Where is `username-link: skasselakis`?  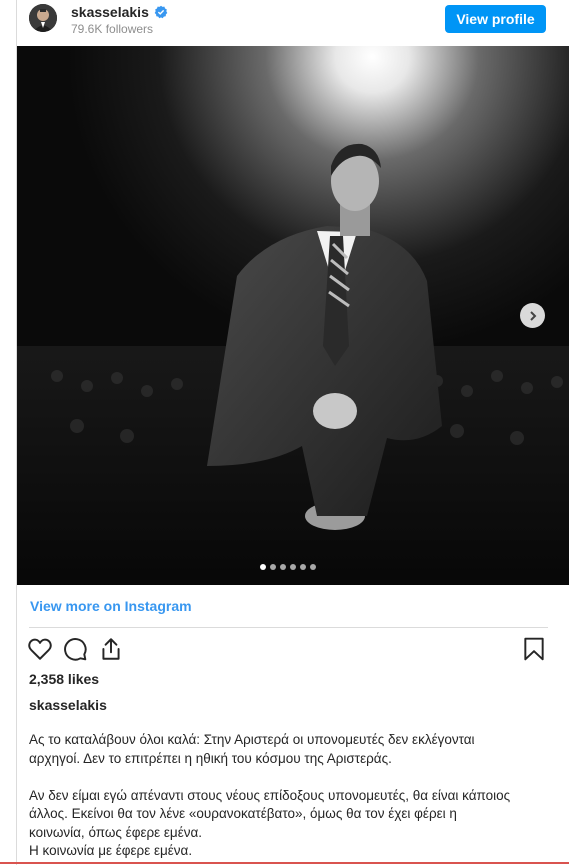
username-link: skasselakis is located at coordinates (119, 12).